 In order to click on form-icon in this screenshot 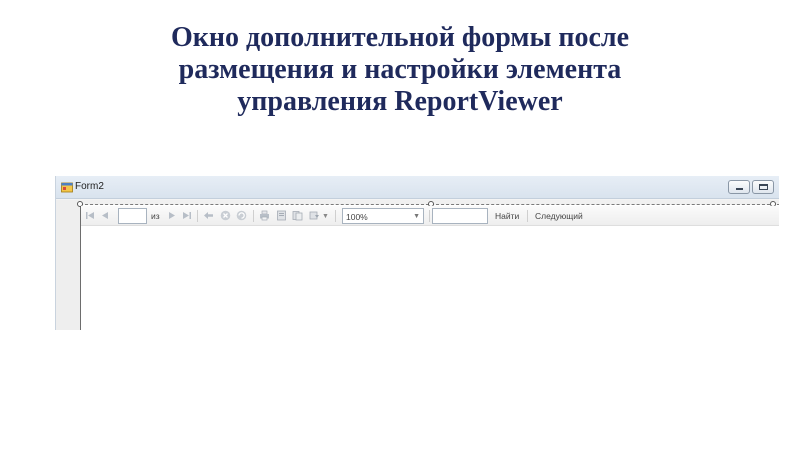, I will do `click(67, 187)`.